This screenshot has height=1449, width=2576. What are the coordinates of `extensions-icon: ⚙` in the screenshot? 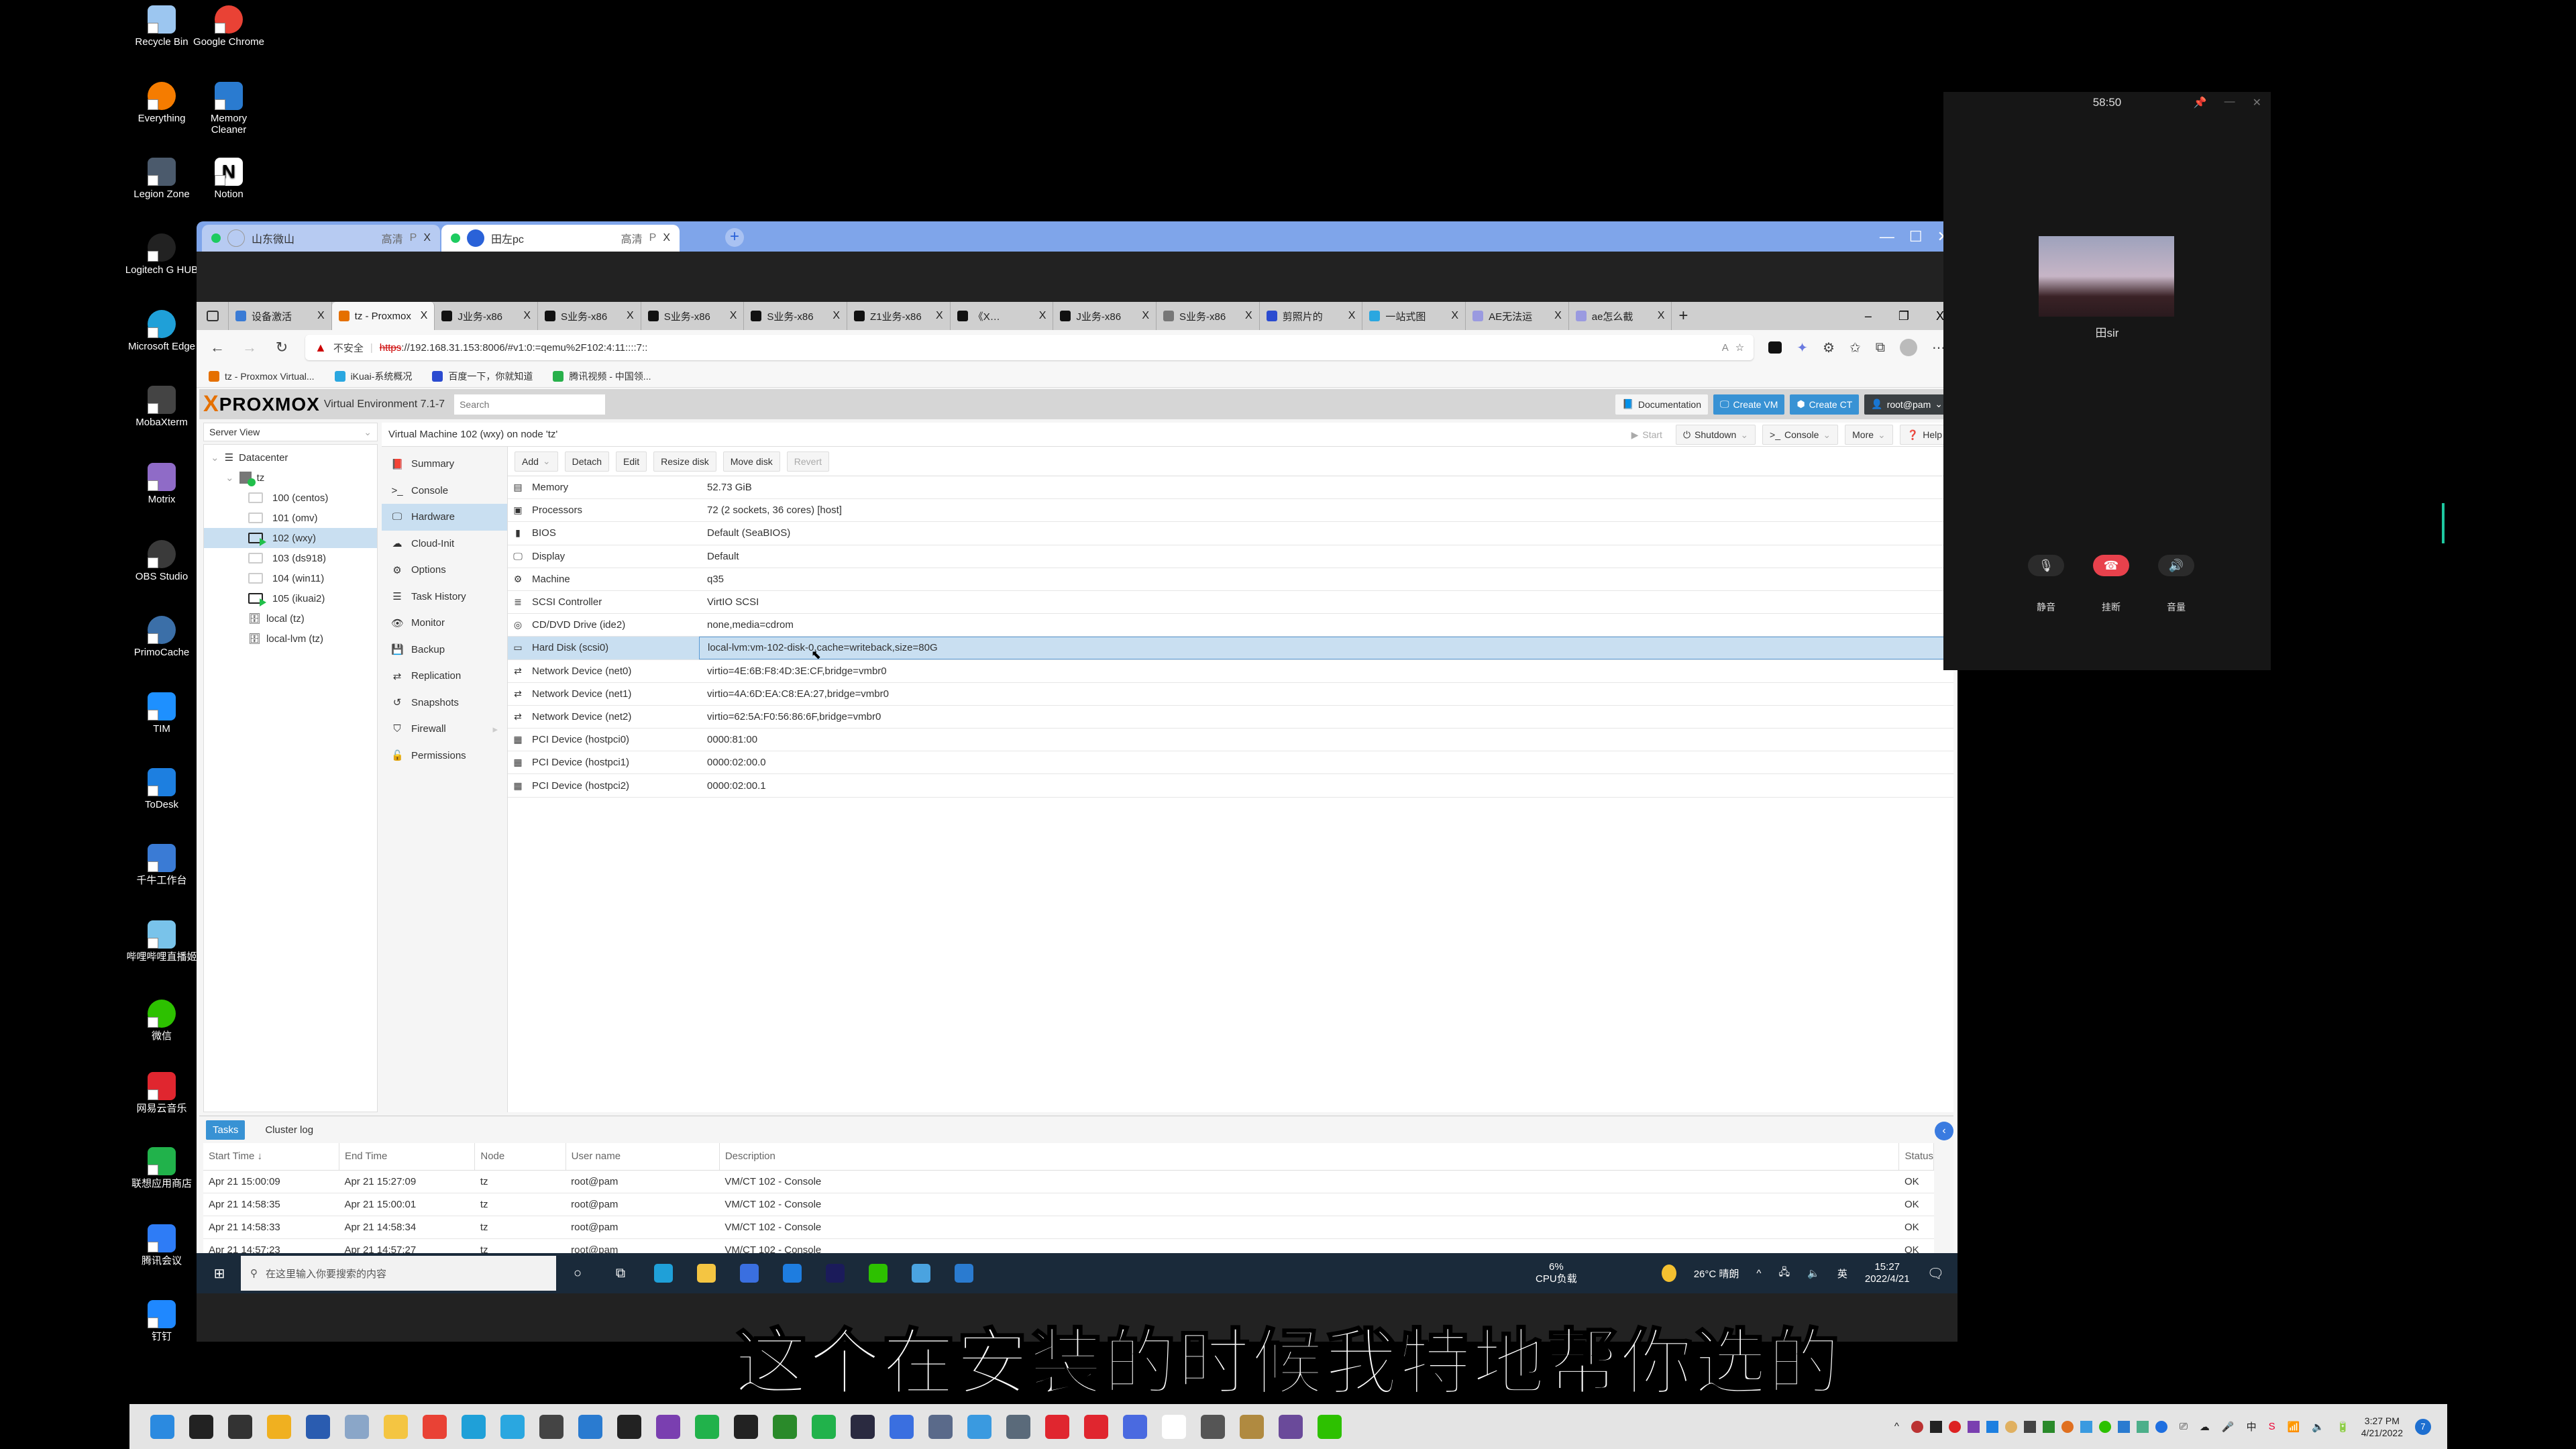 It's located at (1829, 347).